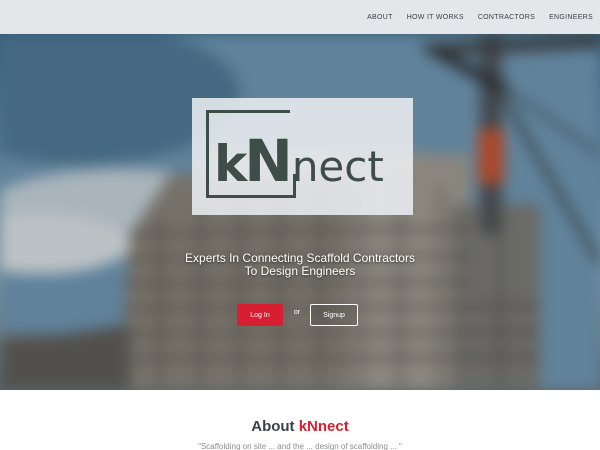 Image resolution: width=600 pixels, height=450 pixels. Describe the element at coordinates (435, 17) in the screenshot. I see `nav-link-how-it-works: HOW IT WORKS` at that location.